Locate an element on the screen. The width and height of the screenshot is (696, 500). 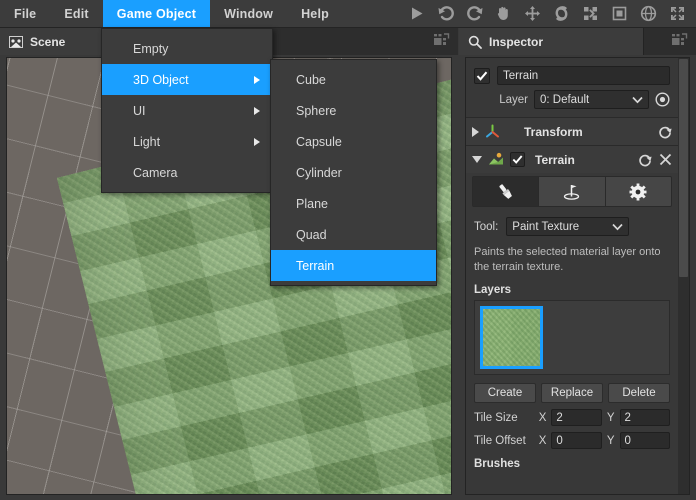
inspector-scrollbar is located at coordinates (683, 276).